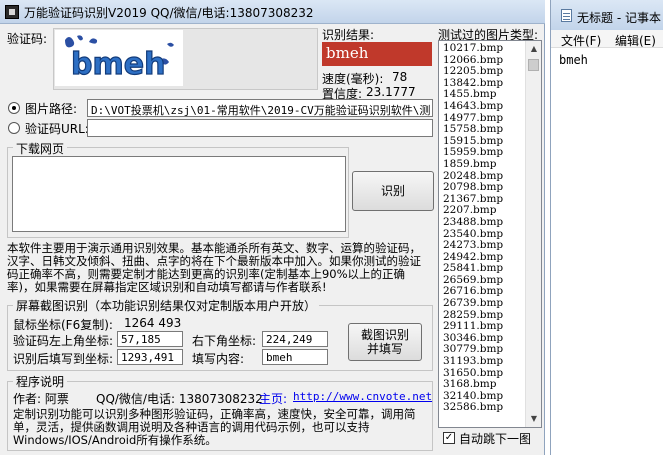  What do you see at coordinates (473, 408) in the screenshot?
I see `file-list-item: 32586.bmp` at bounding box center [473, 408].